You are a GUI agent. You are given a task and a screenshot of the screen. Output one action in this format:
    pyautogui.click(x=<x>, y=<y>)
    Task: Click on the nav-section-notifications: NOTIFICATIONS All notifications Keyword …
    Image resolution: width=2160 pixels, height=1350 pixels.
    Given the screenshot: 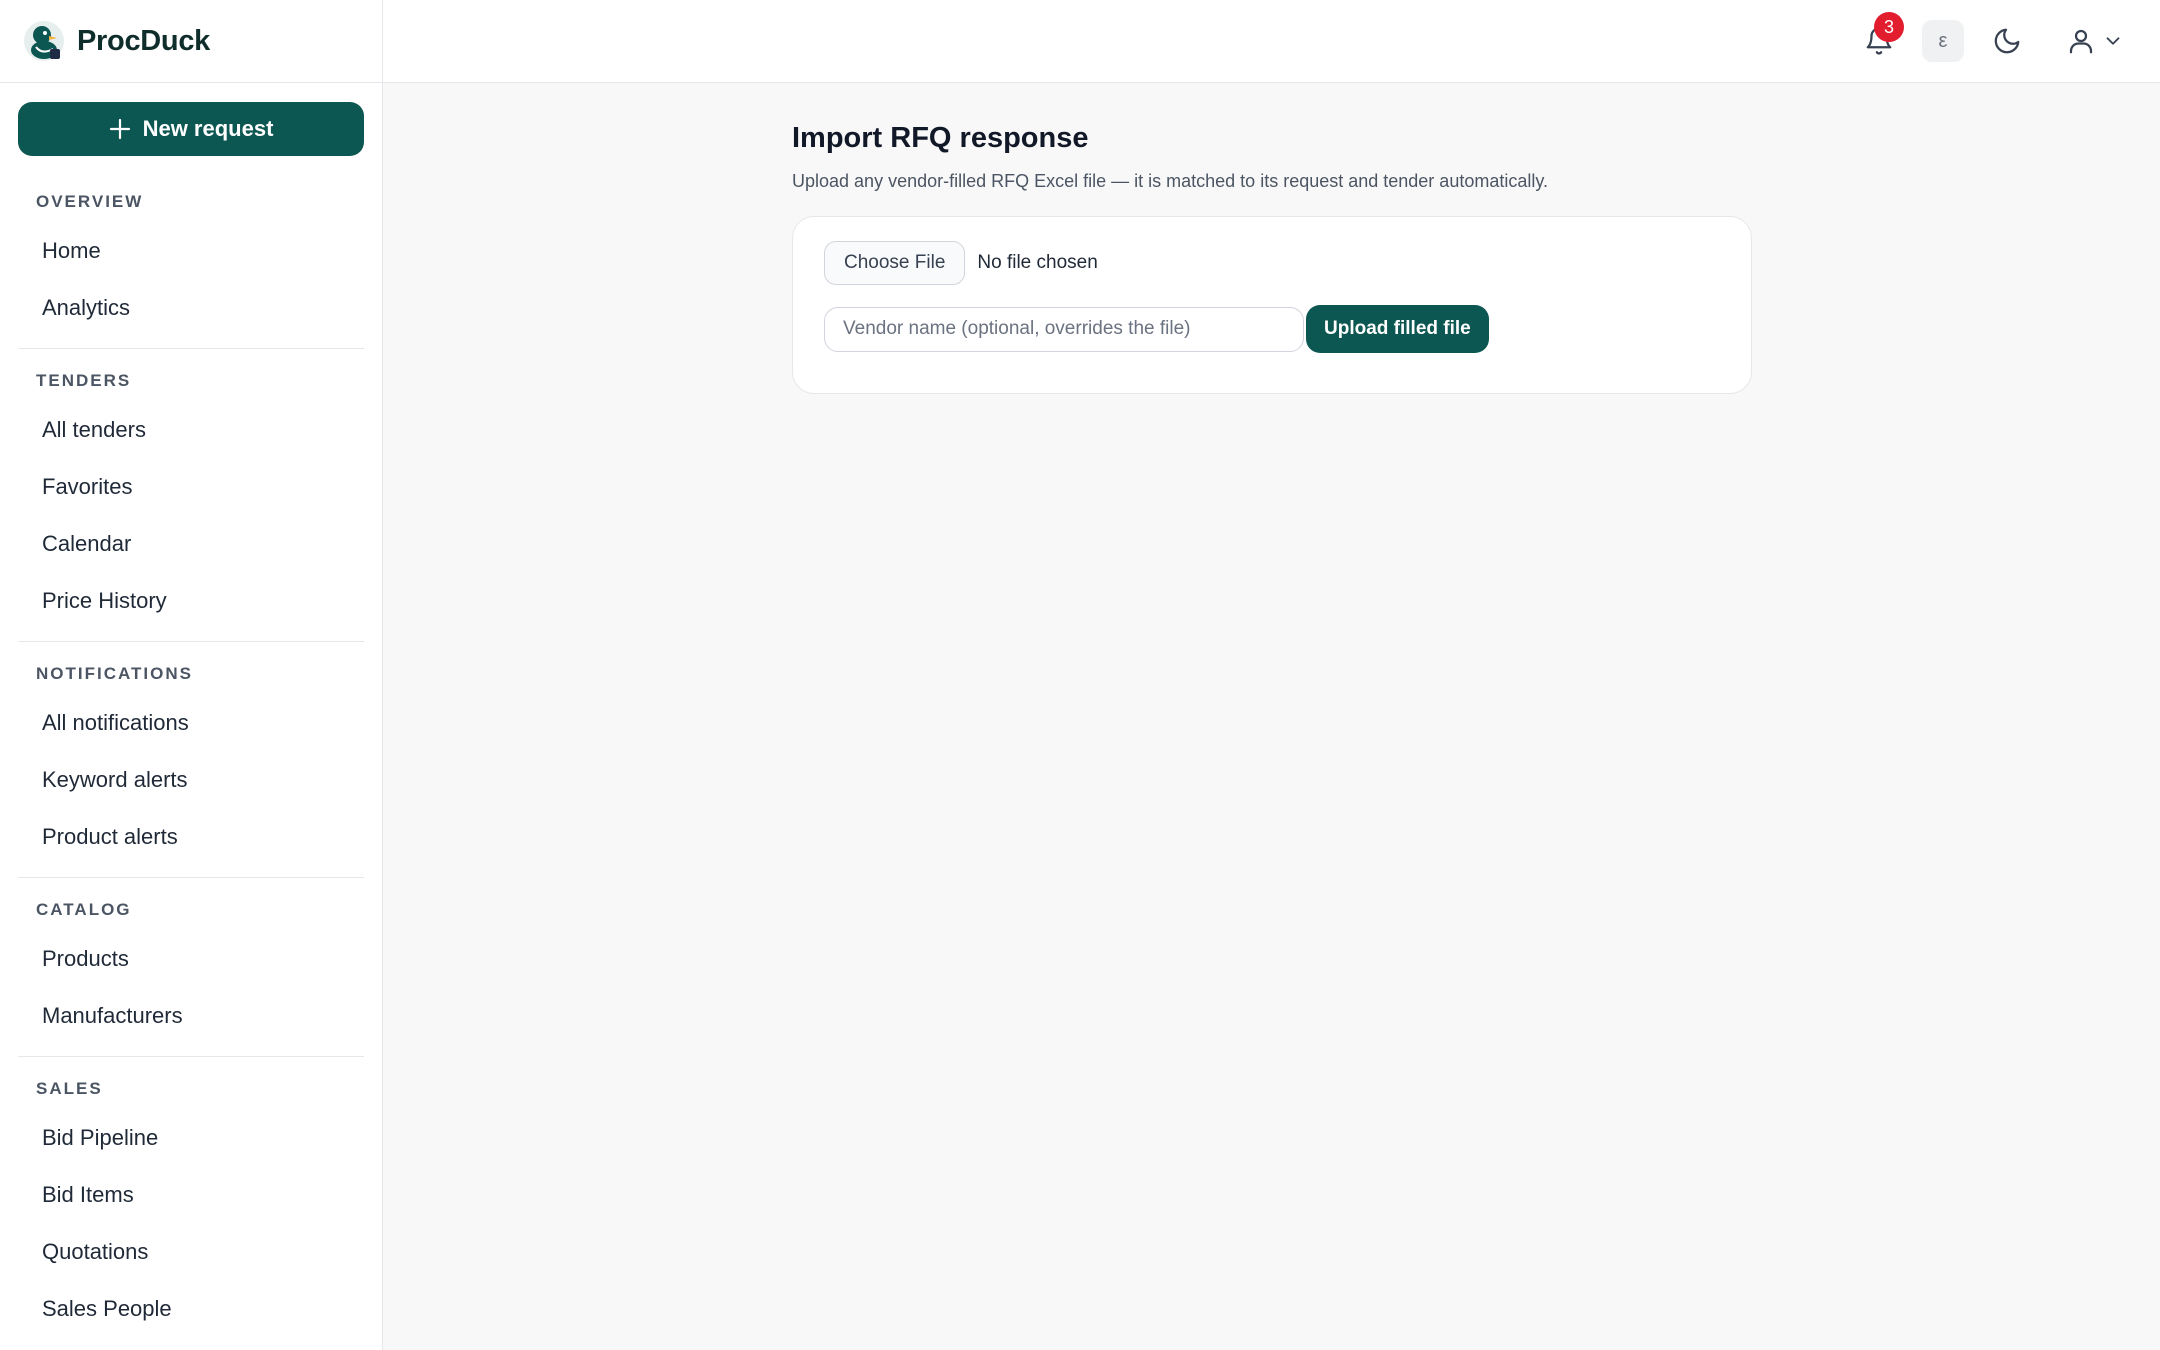 What is the action you would take?
    pyautogui.click(x=191, y=753)
    